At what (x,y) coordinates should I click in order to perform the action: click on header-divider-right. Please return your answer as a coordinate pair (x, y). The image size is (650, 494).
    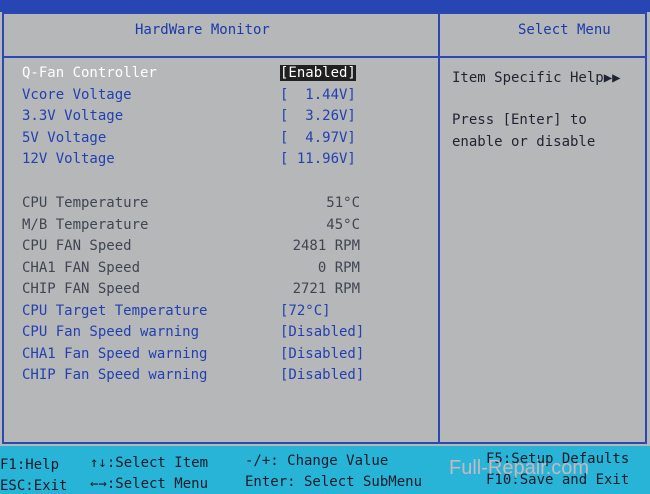
    Looking at the image, I should click on (543, 57).